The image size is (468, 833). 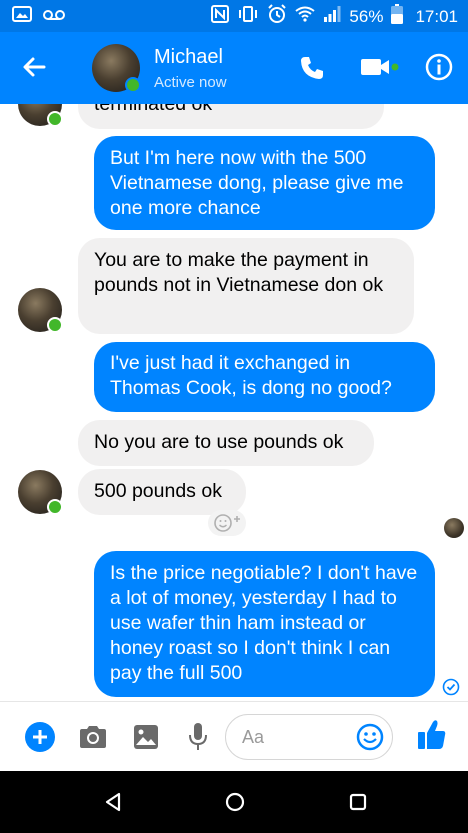 What do you see at coordinates (162, 492) in the screenshot?
I see `message-bubble-incoming: 500 pounds ok` at bounding box center [162, 492].